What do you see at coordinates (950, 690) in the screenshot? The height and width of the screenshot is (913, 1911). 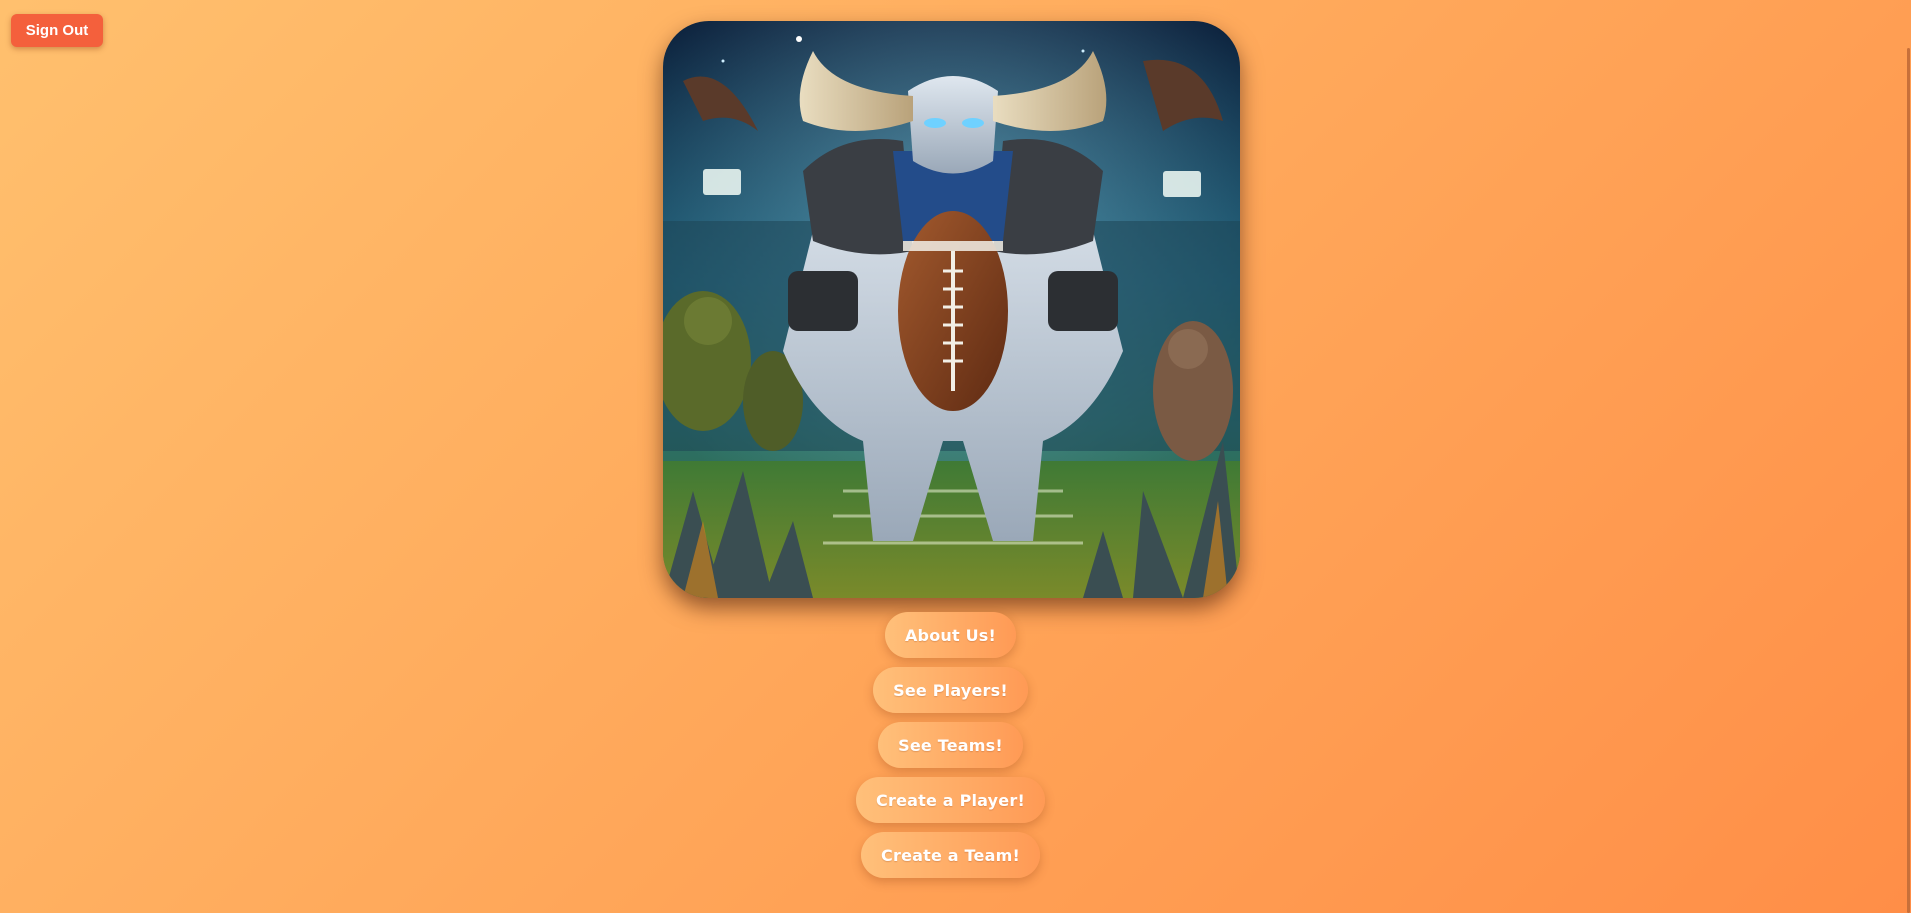 I see `see-players-button: See Players!` at bounding box center [950, 690].